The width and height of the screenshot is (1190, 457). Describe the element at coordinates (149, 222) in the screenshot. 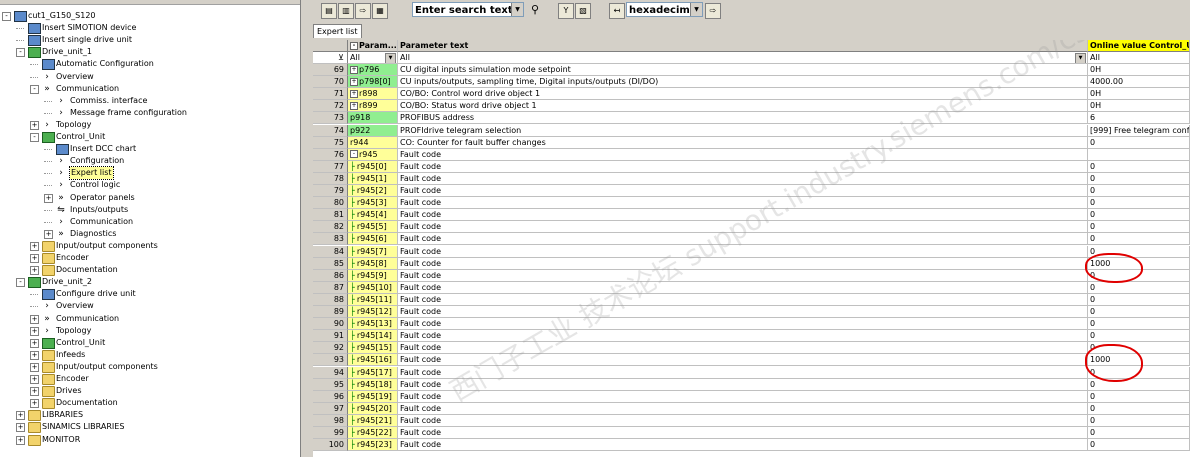

I see `tree-node: › Communication` at that location.